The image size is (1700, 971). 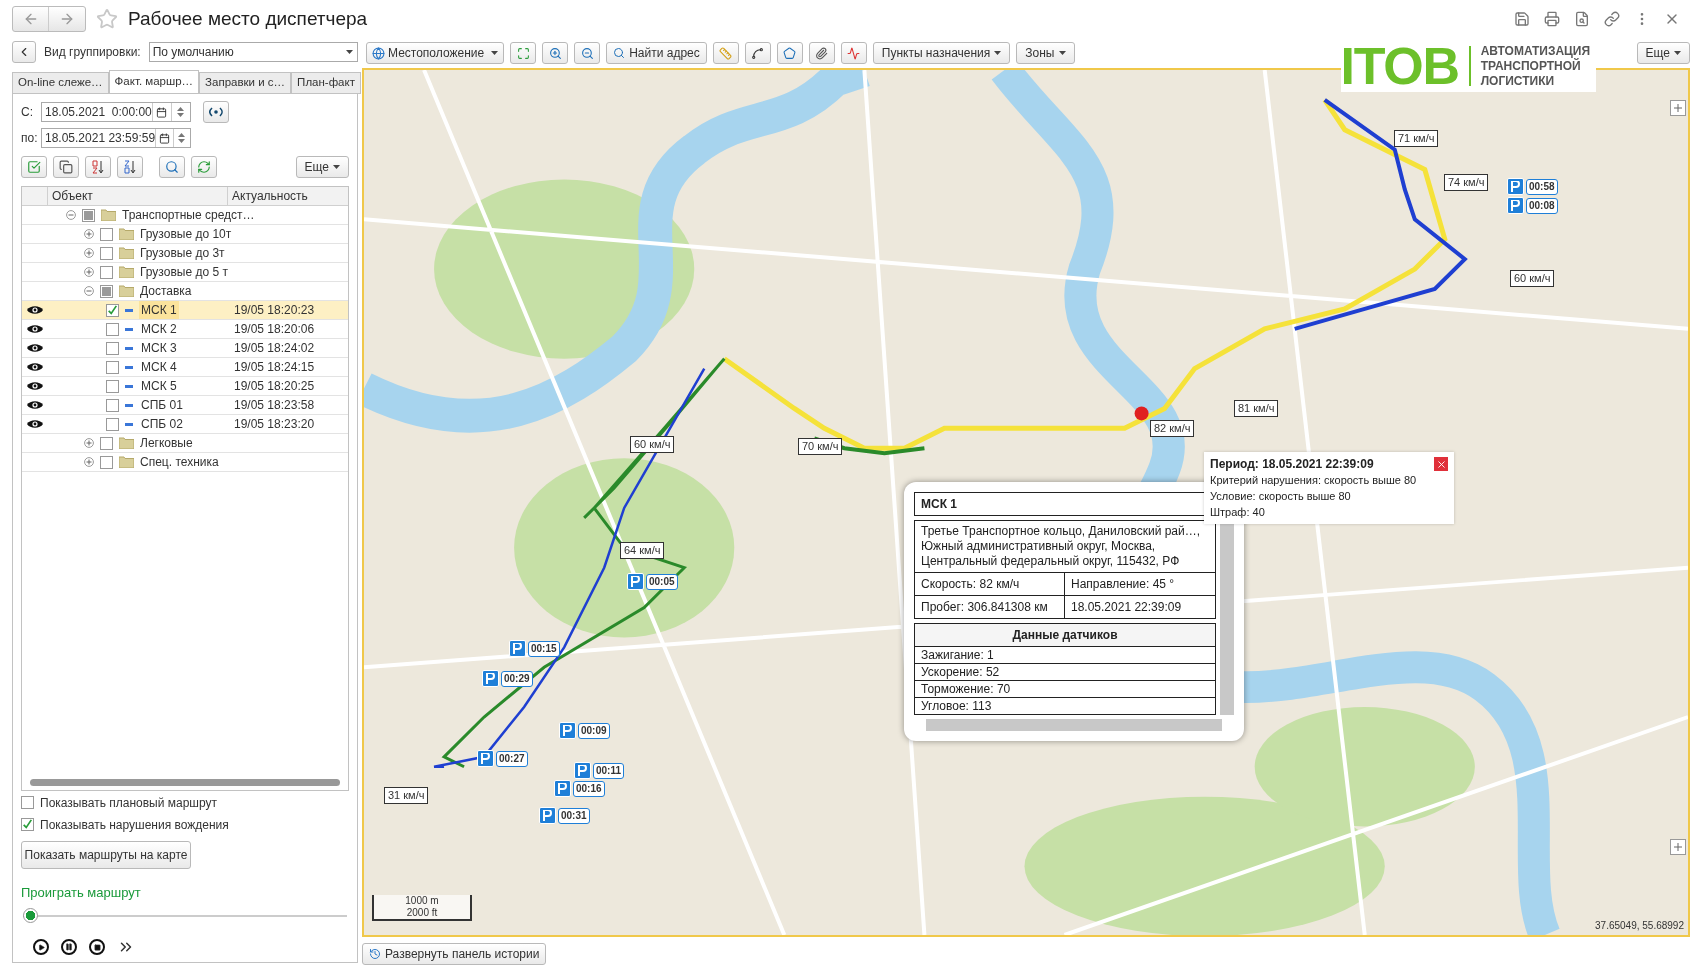 What do you see at coordinates (172, 167) in the screenshot?
I see `search-button` at bounding box center [172, 167].